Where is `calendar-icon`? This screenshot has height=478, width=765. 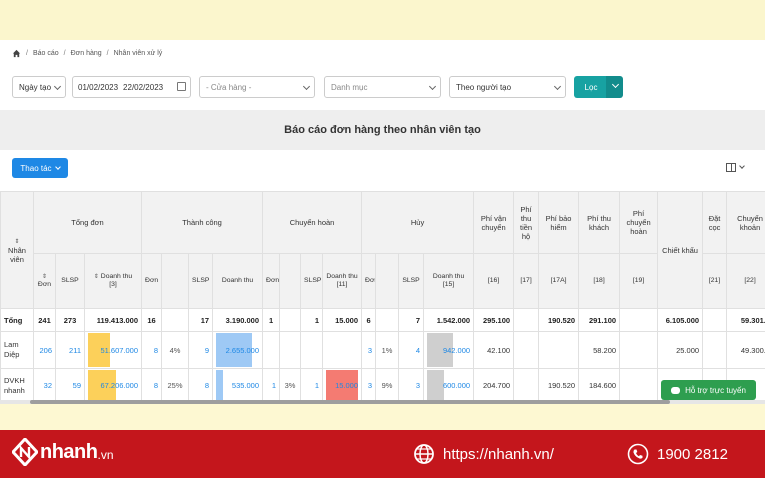 calendar-icon is located at coordinates (181, 86).